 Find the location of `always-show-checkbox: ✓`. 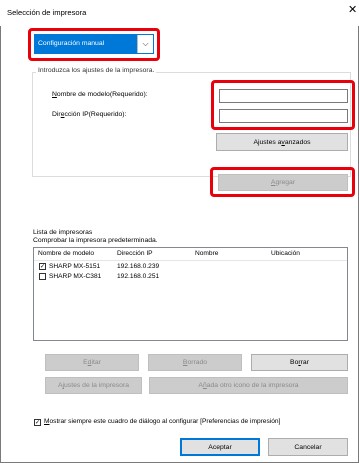

always-show-checkbox: ✓ is located at coordinates (37, 422).